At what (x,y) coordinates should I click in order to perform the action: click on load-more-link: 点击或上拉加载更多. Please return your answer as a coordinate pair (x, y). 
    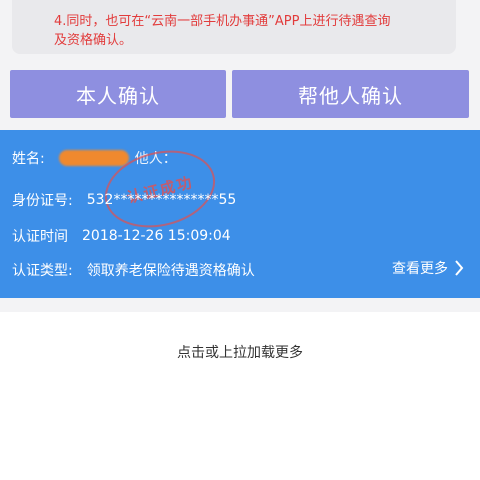
    Looking at the image, I should click on (240, 352).